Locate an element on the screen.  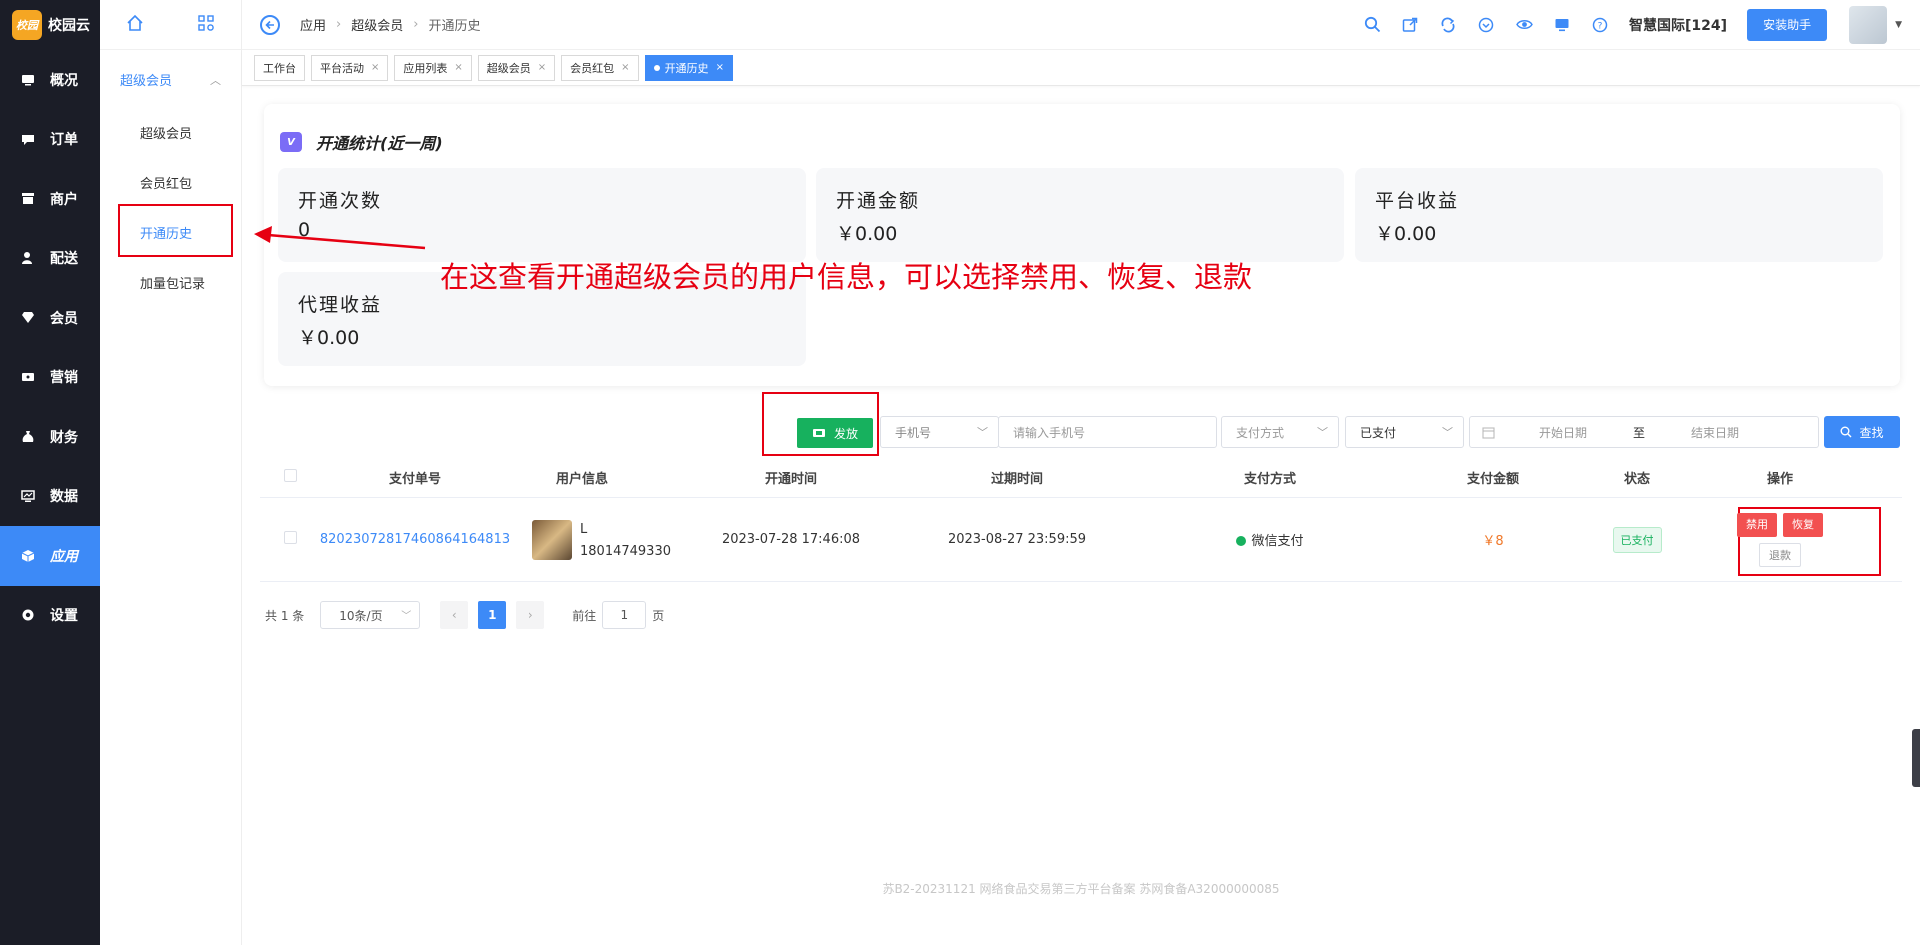
page-number: 1 is located at coordinates (492, 615).